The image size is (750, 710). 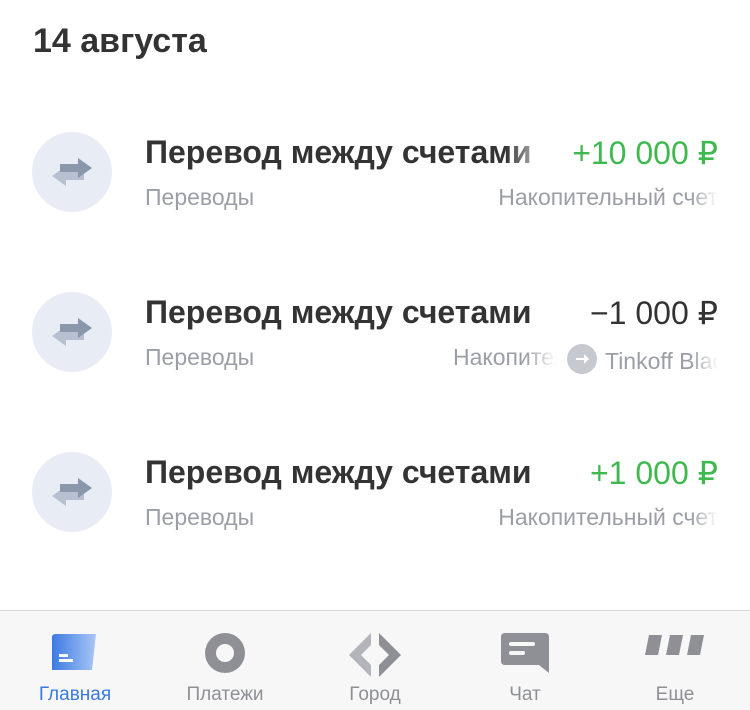 What do you see at coordinates (582, 359) in the screenshot?
I see `arrow-right-icon` at bounding box center [582, 359].